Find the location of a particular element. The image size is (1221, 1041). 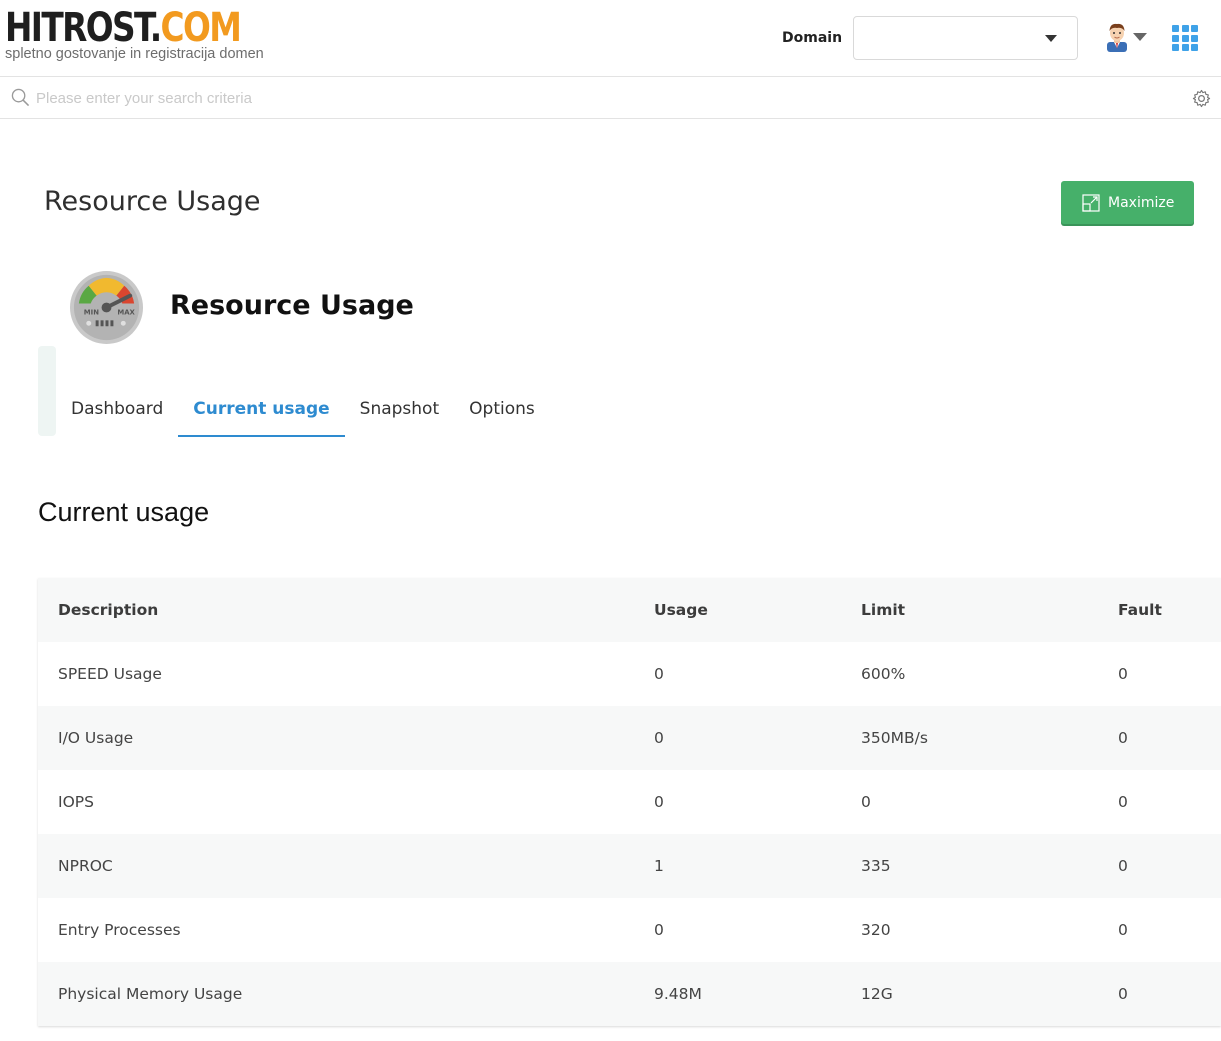

table-row: I/O Usage 0 350MB/s 0 is located at coordinates (629, 738).